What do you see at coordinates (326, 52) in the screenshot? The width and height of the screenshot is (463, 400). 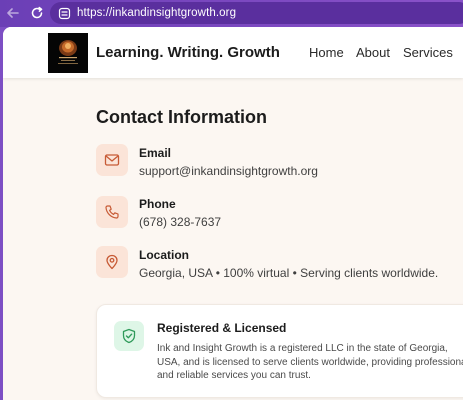 I see `nav-home-link: Home` at bounding box center [326, 52].